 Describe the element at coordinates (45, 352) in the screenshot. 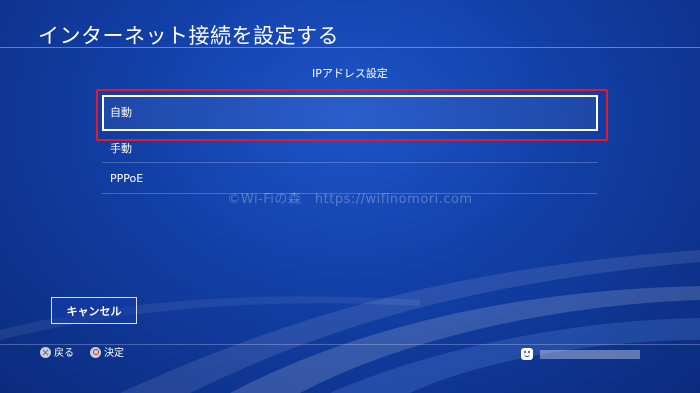

I see `cross-button-icon` at that location.